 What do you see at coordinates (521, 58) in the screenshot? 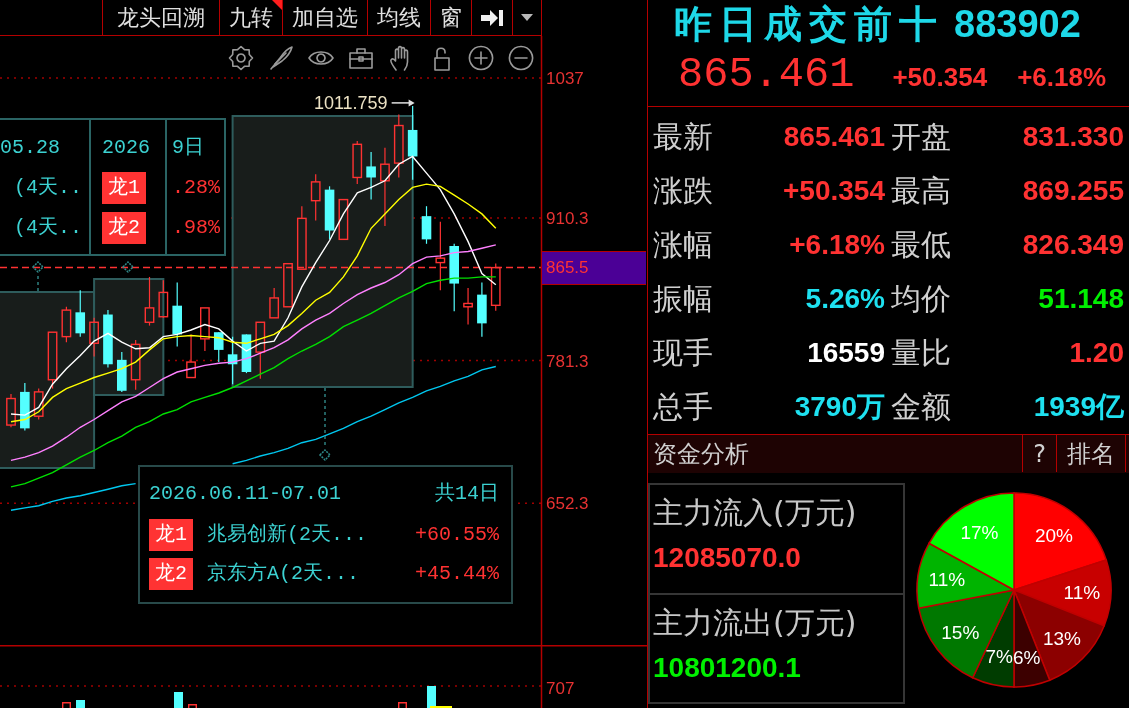
I see `minus-circle-icon` at bounding box center [521, 58].